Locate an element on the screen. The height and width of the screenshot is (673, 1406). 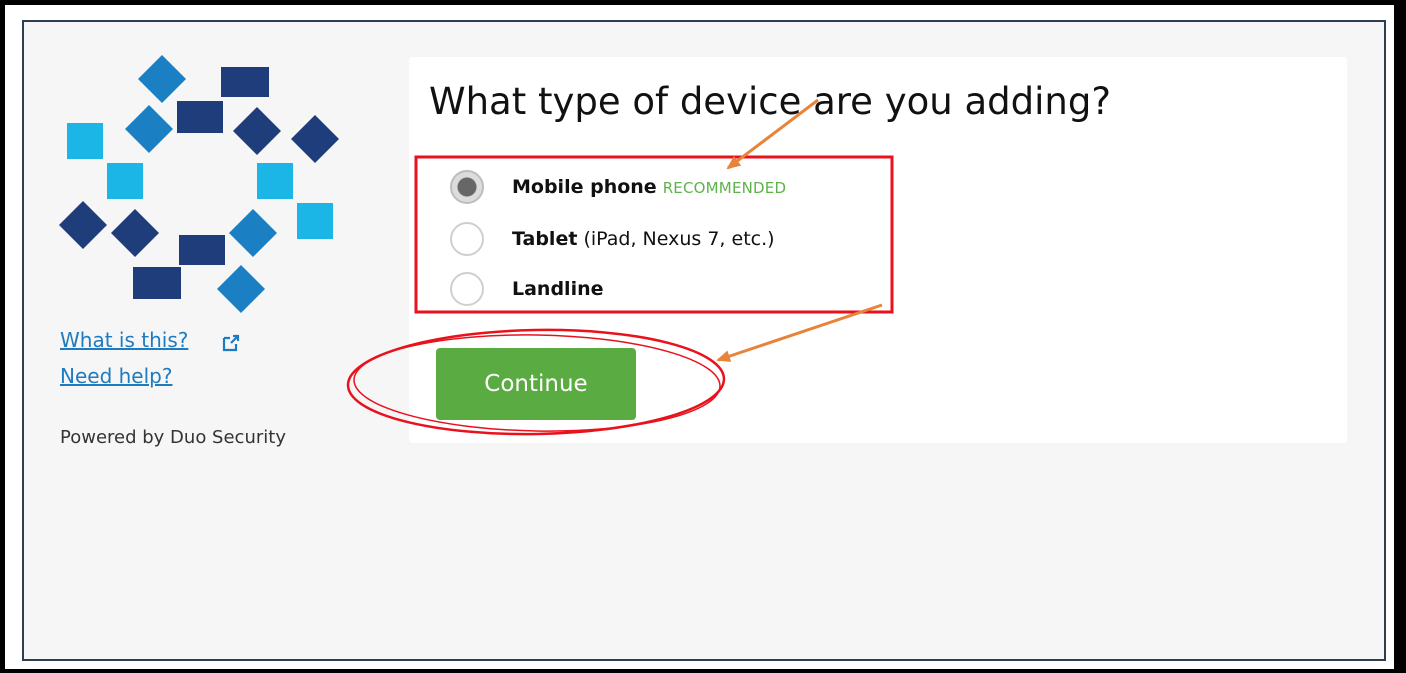
option-label: Landline is located at coordinates (558, 289).